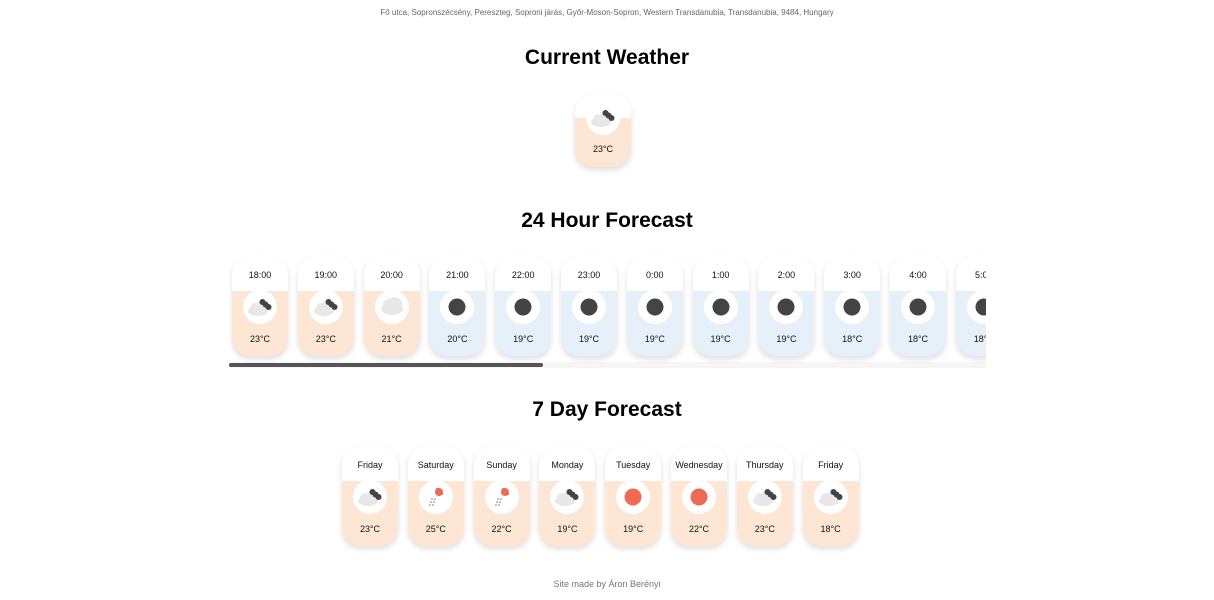 This screenshot has height=600, width=1214. Describe the element at coordinates (589, 275) in the screenshot. I see `hour-label: 23:00` at that location.